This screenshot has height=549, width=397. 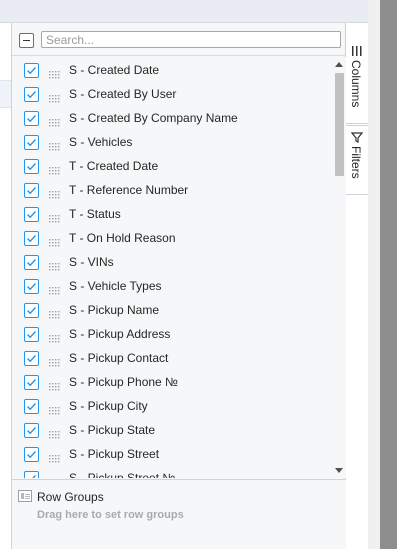 What do you see at coordinates (25, 496) in the screenshot?
I see `row-groups-icon` at bounding box center [25, 496].